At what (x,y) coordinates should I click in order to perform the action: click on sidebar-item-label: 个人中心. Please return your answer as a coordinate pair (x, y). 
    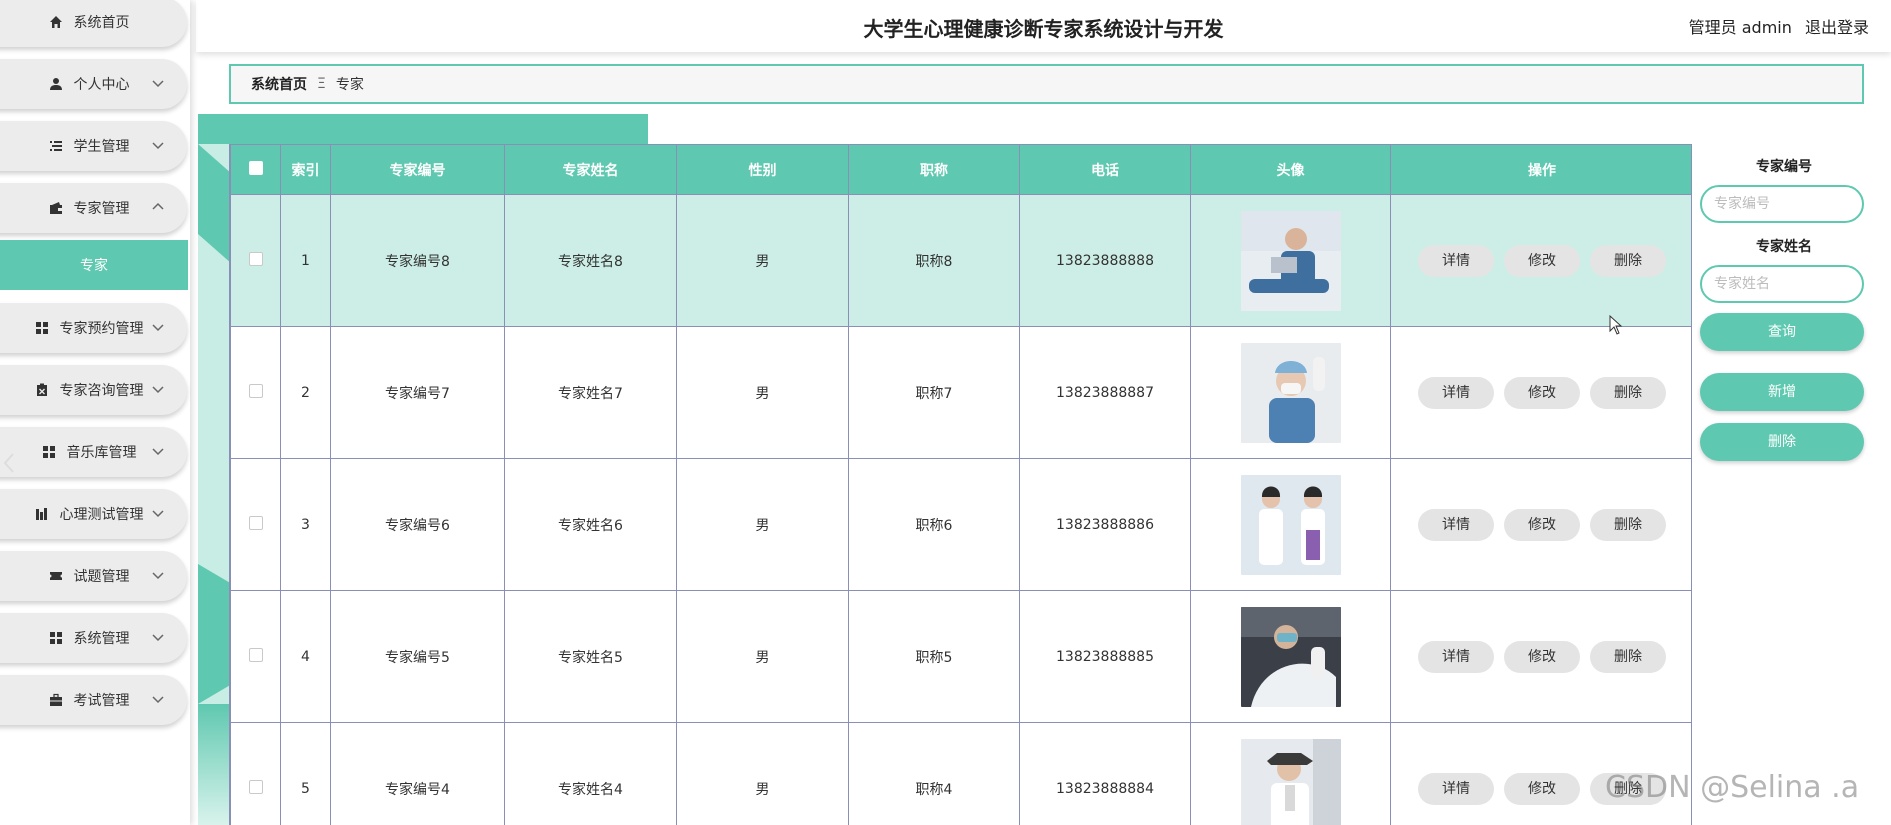
    Looking at the image, I should click on (101, 85).